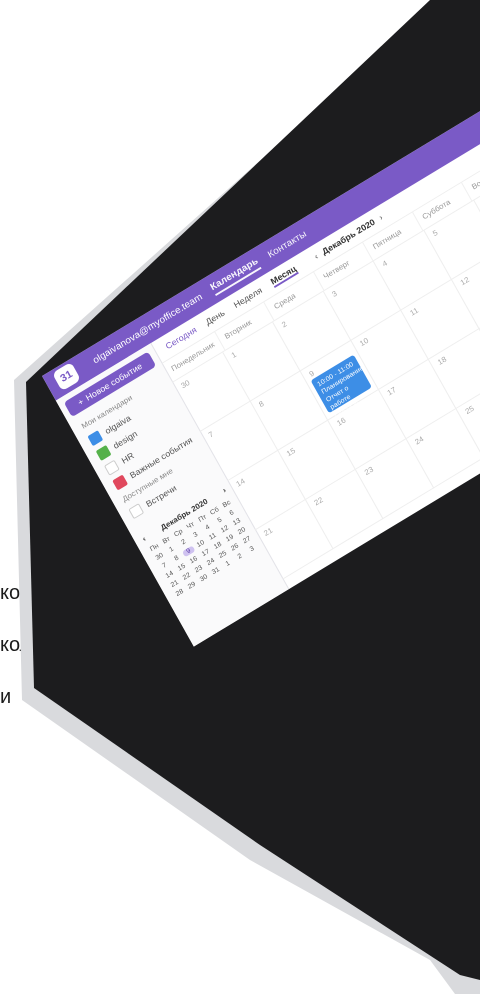  What do you see at coordinates (435, 233) in the screenshot?
I see `day-number: 5` at bounding box center [435, 233].